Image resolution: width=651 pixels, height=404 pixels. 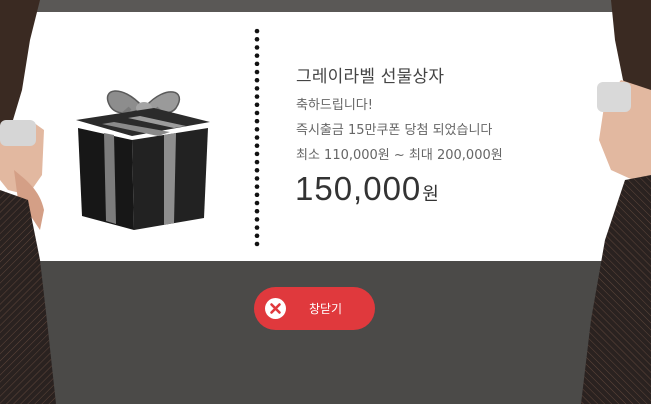 What do you see at coordinates (616, 202) in the screenshot?
I see `decorative-figure-right` at bounding box center [616, 202].